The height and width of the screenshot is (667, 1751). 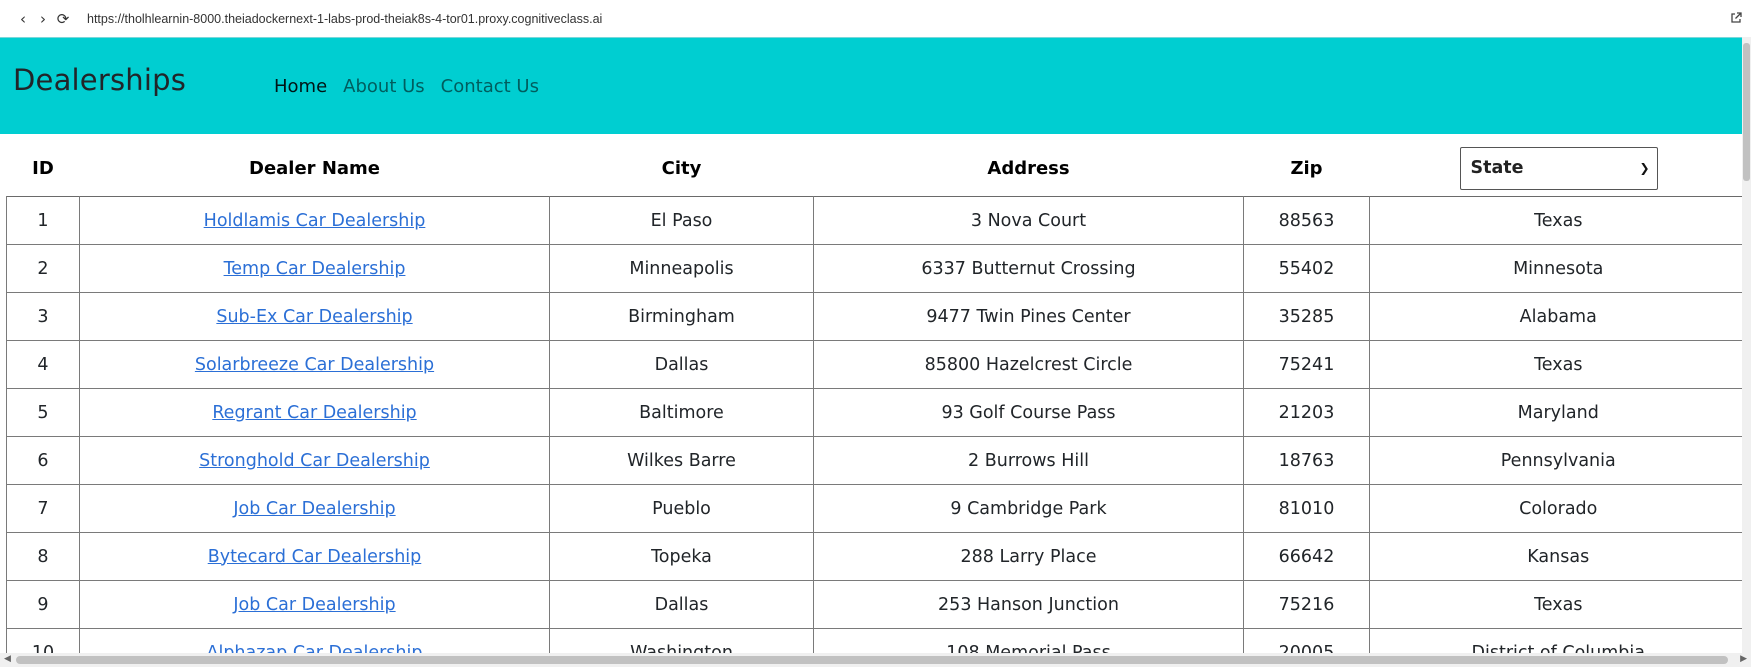 I want to click on cell-id: 7, so click(x=43, y=508).